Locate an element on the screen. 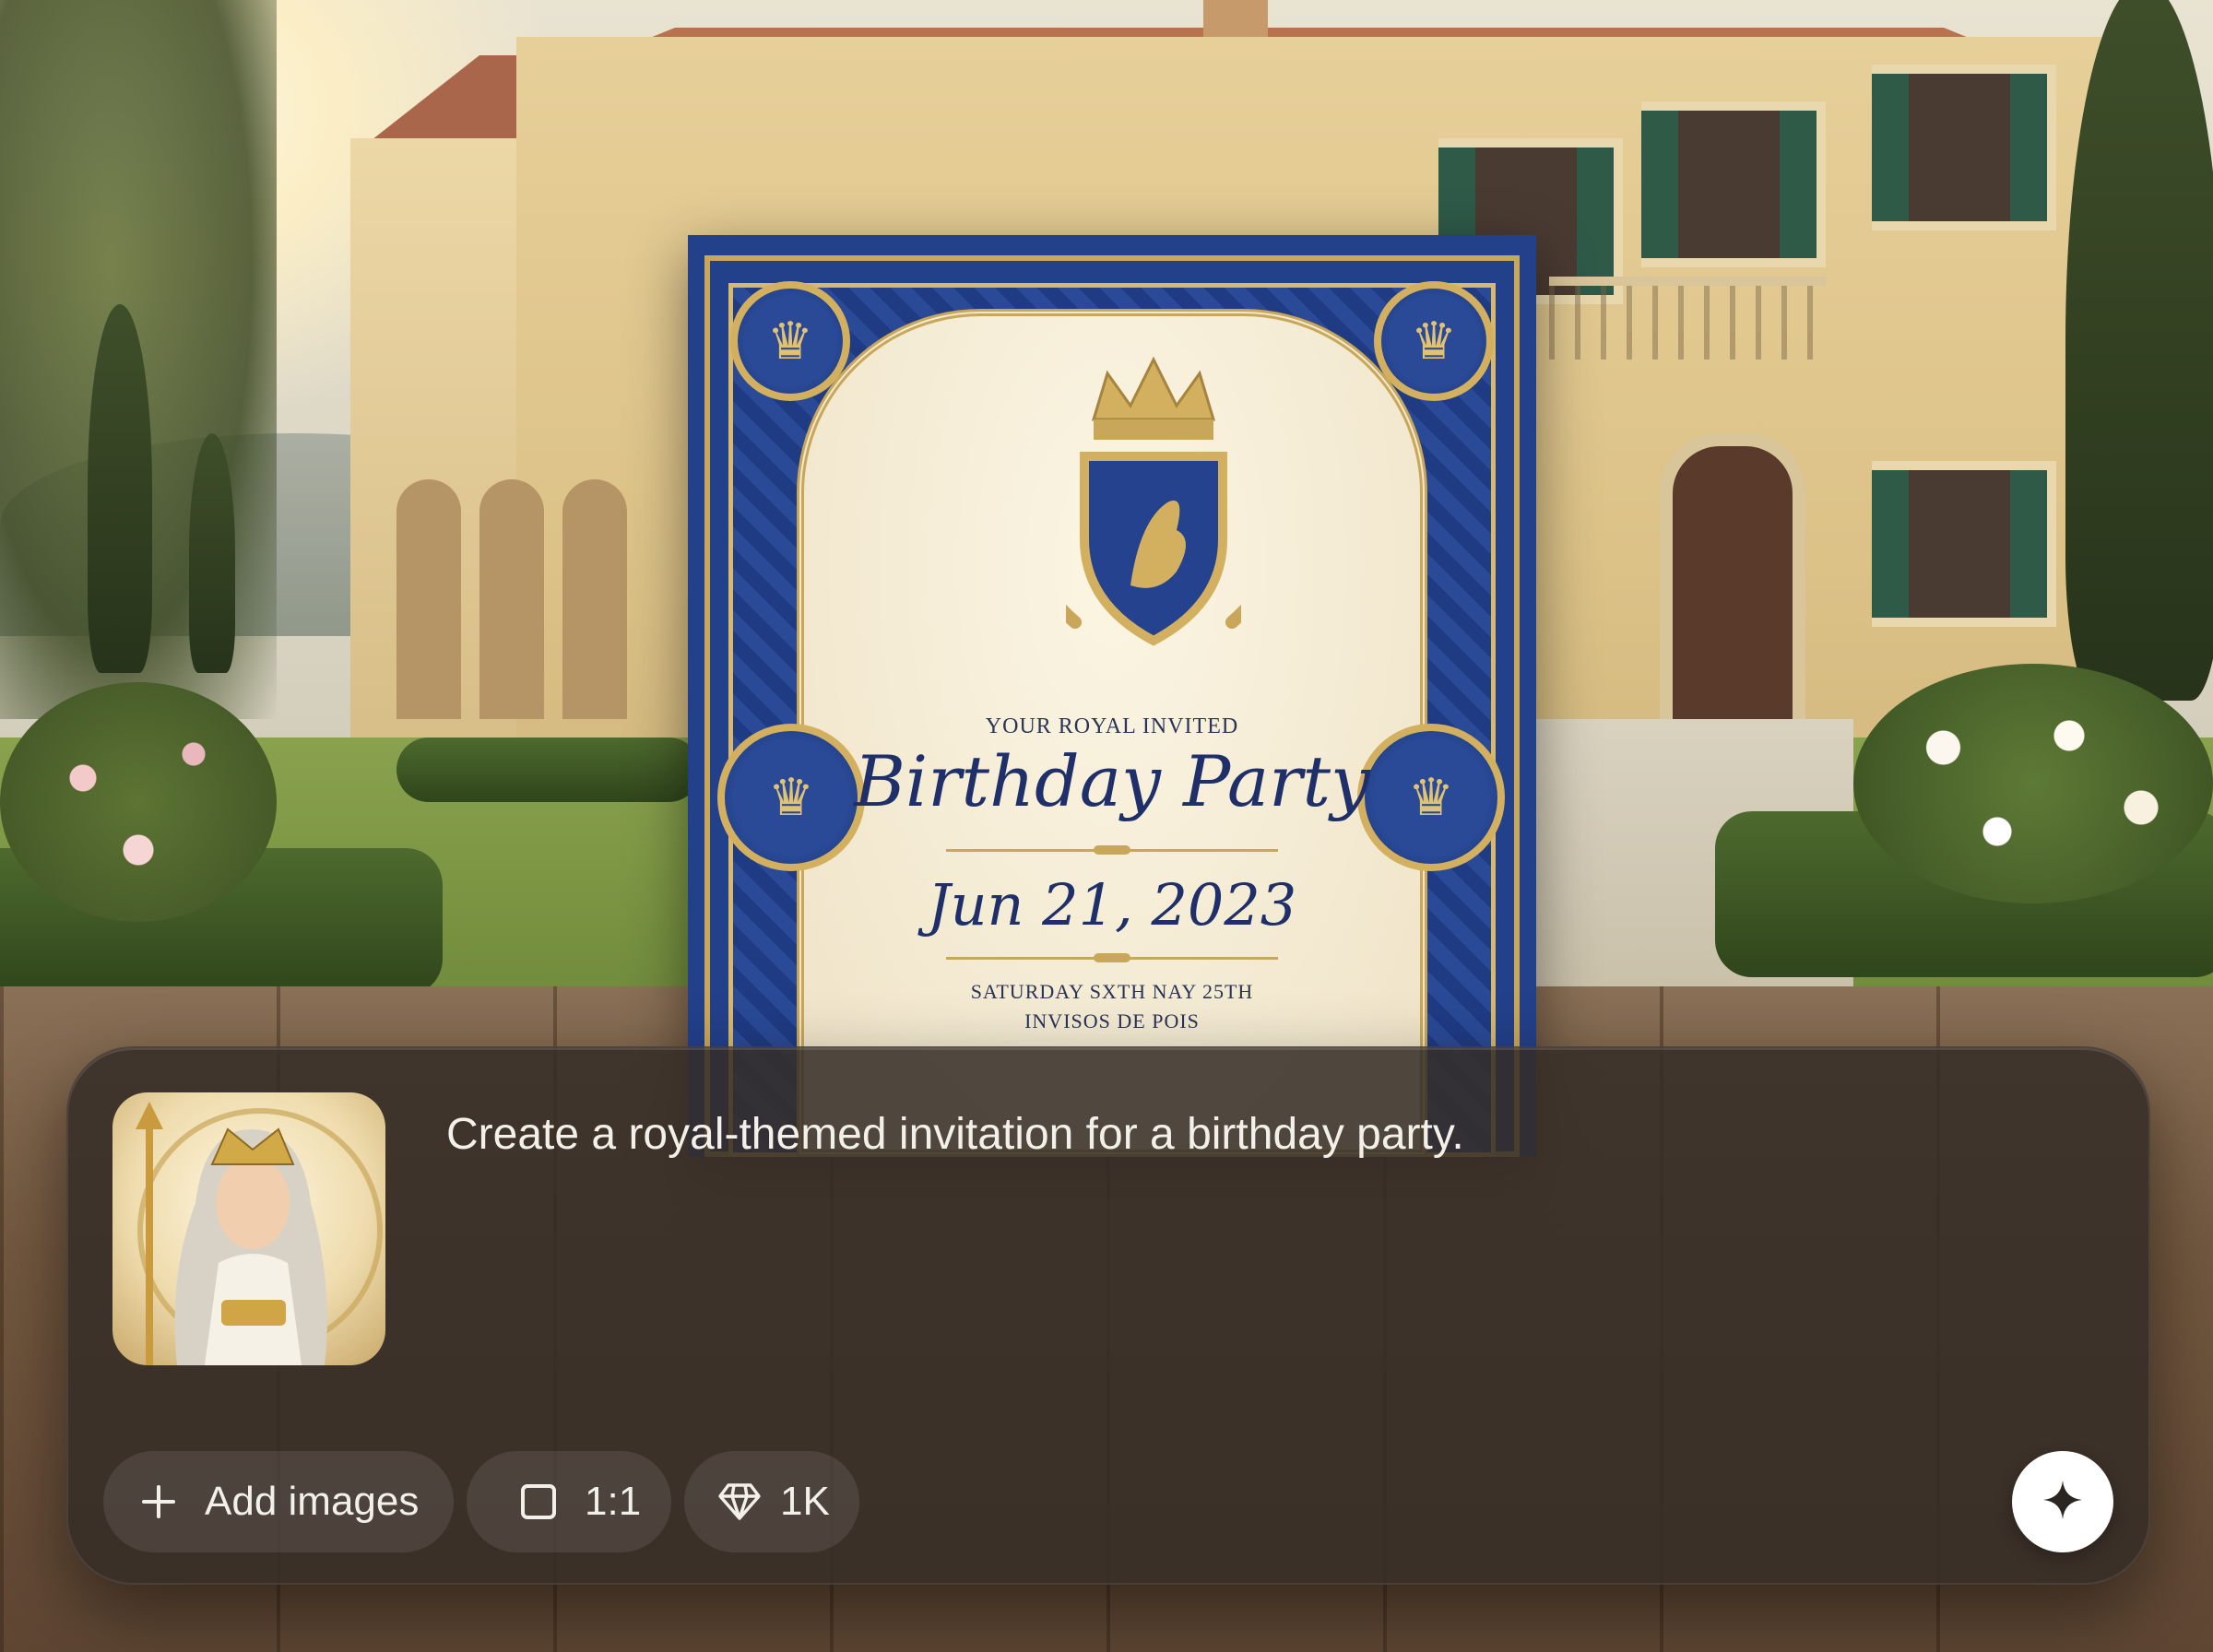 The image size is (2213, 1652). resolution-button: 1K is located at coordinates (771, 1501).